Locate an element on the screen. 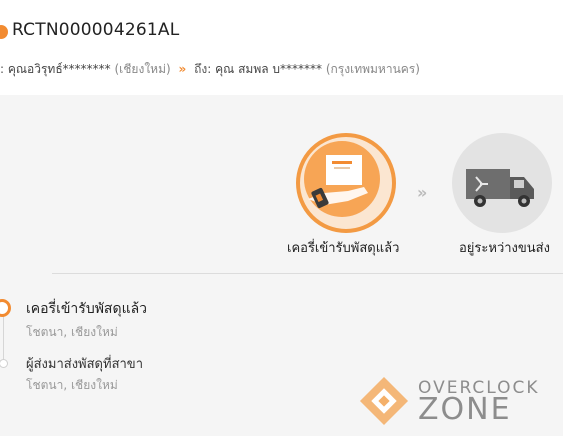 Image resolution: width=563 pixels, height=436 pixels. recipient-name: คุณ สมพล บ******* is located at coordinates (269, 69).